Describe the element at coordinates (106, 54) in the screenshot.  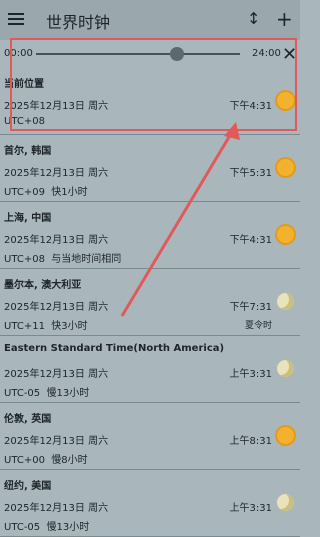
I see `slider-fill` at that location.